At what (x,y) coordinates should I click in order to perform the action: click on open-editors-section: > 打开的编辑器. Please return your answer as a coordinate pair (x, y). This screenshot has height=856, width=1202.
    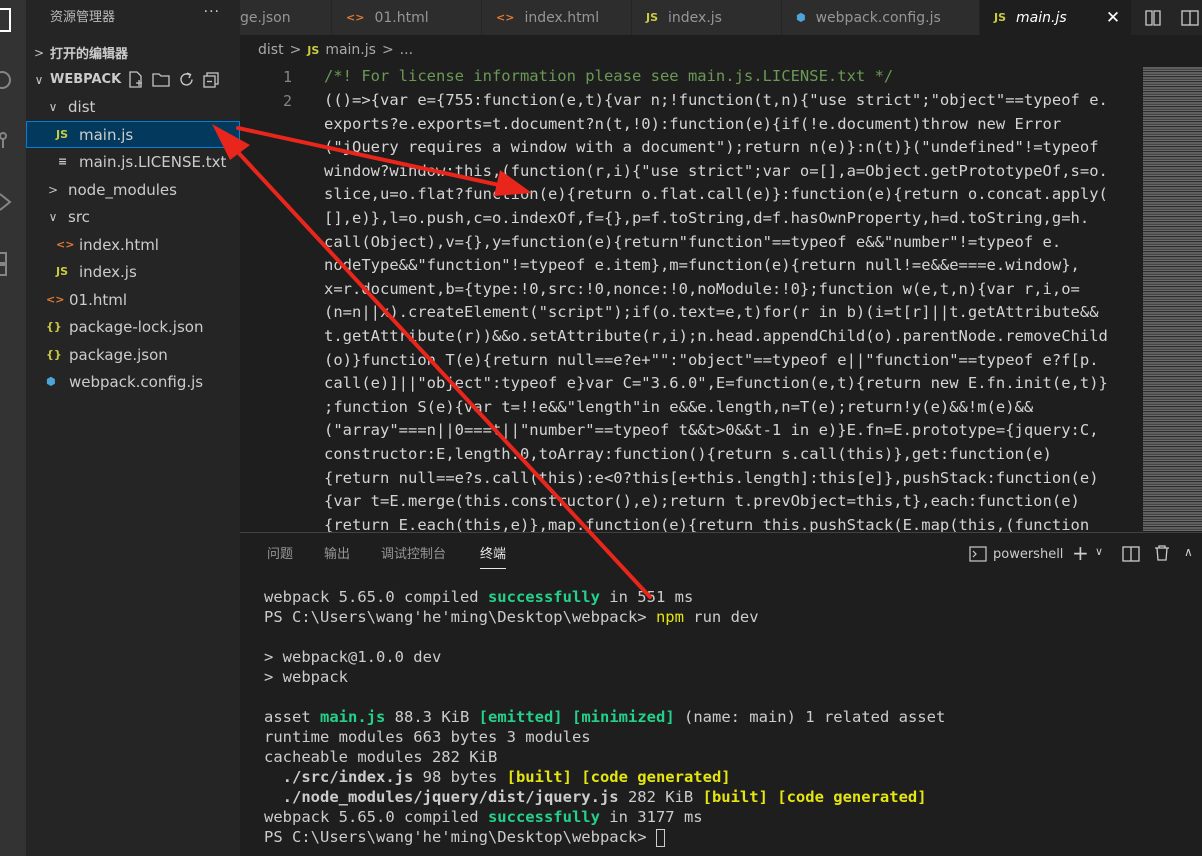
    Looking at the image, I should click on (133, 52).